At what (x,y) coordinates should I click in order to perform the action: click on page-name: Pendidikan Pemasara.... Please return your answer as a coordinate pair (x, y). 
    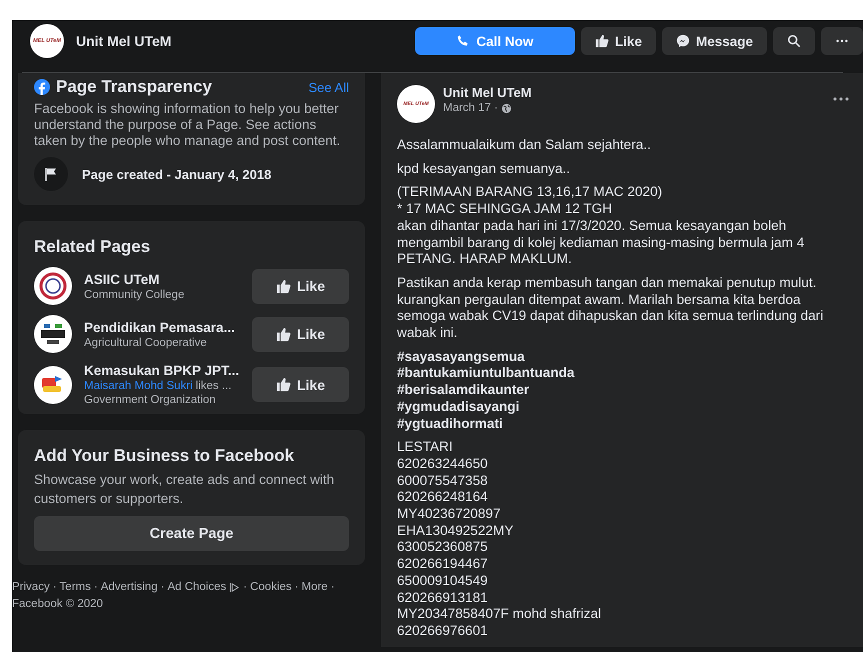
    Looking at the image, I should click on (164, 327).